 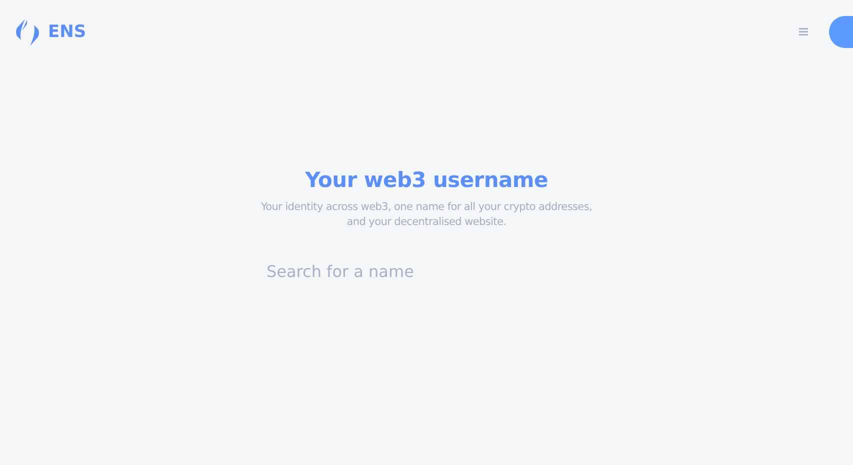 What do you see at coordinates (416, 271) in the screenshot?
I see `search-field: Search for a name` at bounding box center [416, 271].